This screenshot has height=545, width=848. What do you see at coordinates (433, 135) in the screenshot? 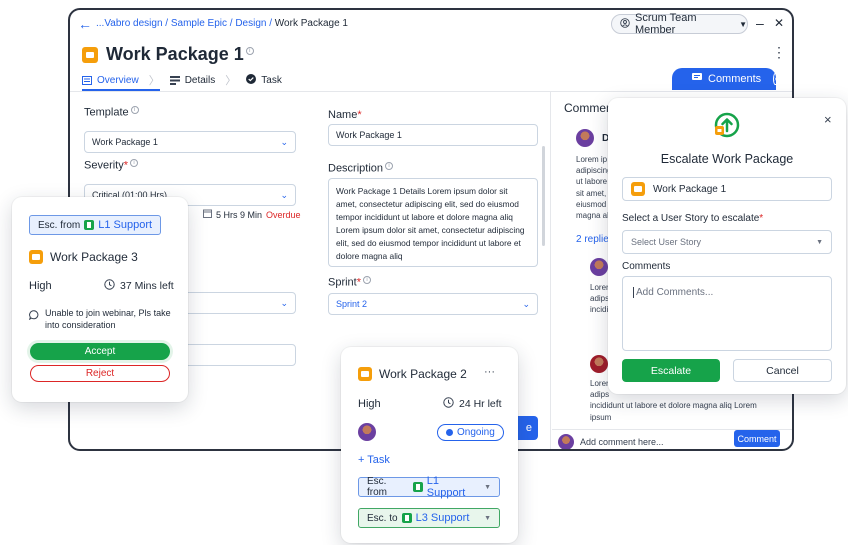
I see `name-input: Work Package 1` at bounding box center [433, 135].